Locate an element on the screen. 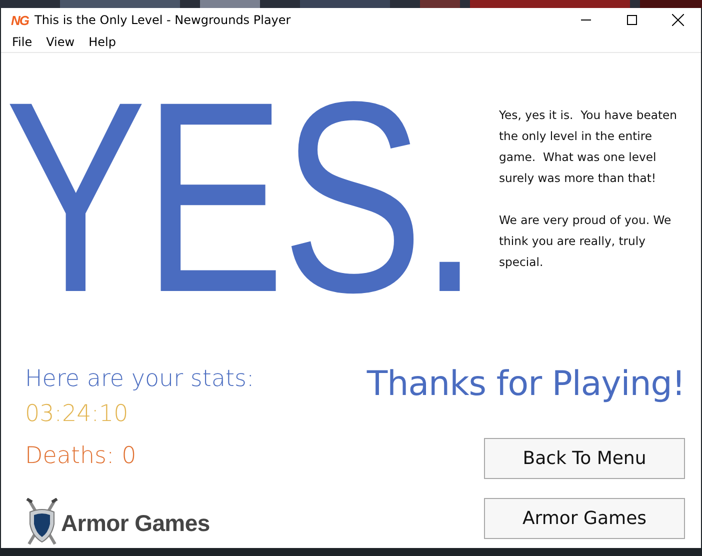  menu-button: Back To Menu is located at coordinates (584, 458).